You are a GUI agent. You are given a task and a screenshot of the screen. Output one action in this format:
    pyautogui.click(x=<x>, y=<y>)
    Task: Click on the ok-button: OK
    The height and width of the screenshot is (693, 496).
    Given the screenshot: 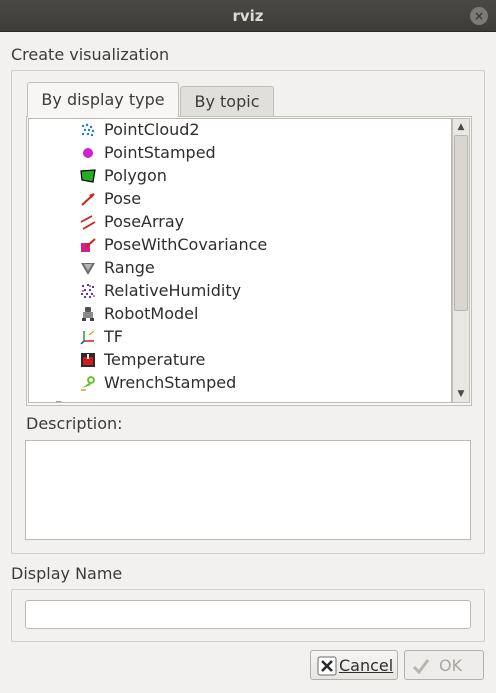 What is the action you would take?
    pyautogui.click(x=444, y=665)
    